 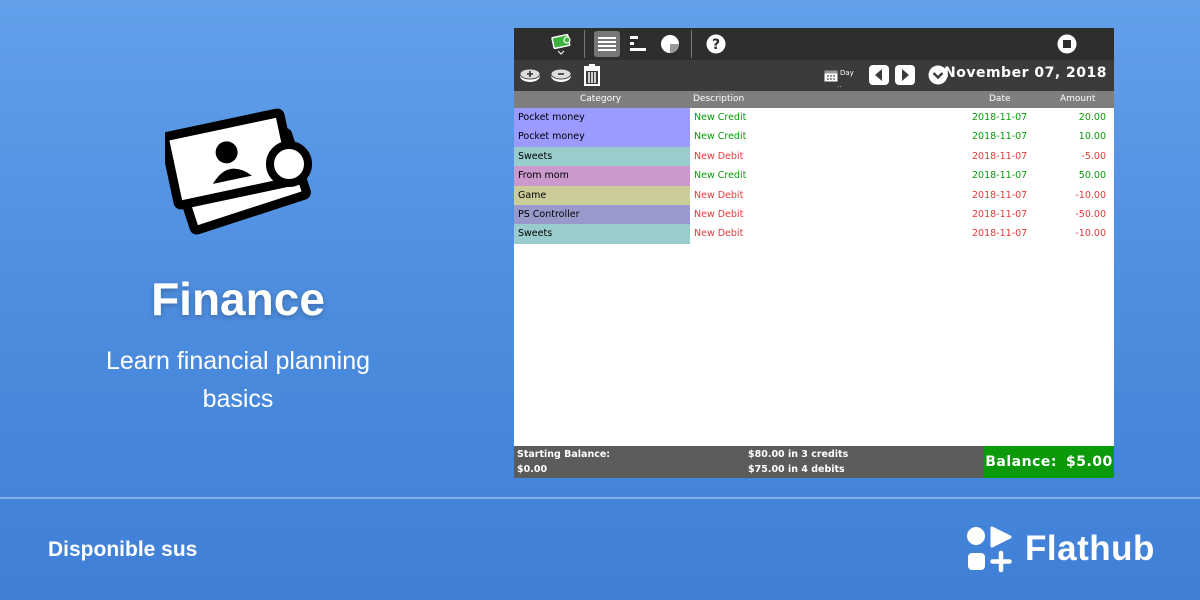 What do you see at coordinates (796, 469) in the screenshot?
I see `debits-summary: $75.00 in 4 debits` at bounding box center [796, 469].